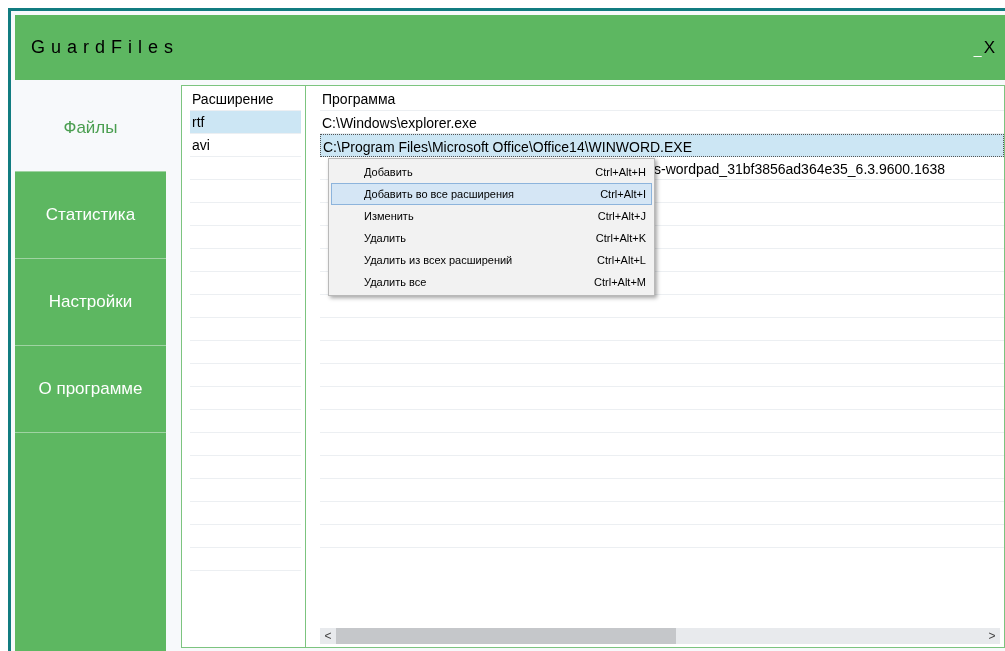 This screenshot has width=1005, height=651. What do you see at coordinates (491, 172) in the screenshot?
I see `menu-item: Добавить Ctrl+Alt+H` at bounding box center [491, 172].